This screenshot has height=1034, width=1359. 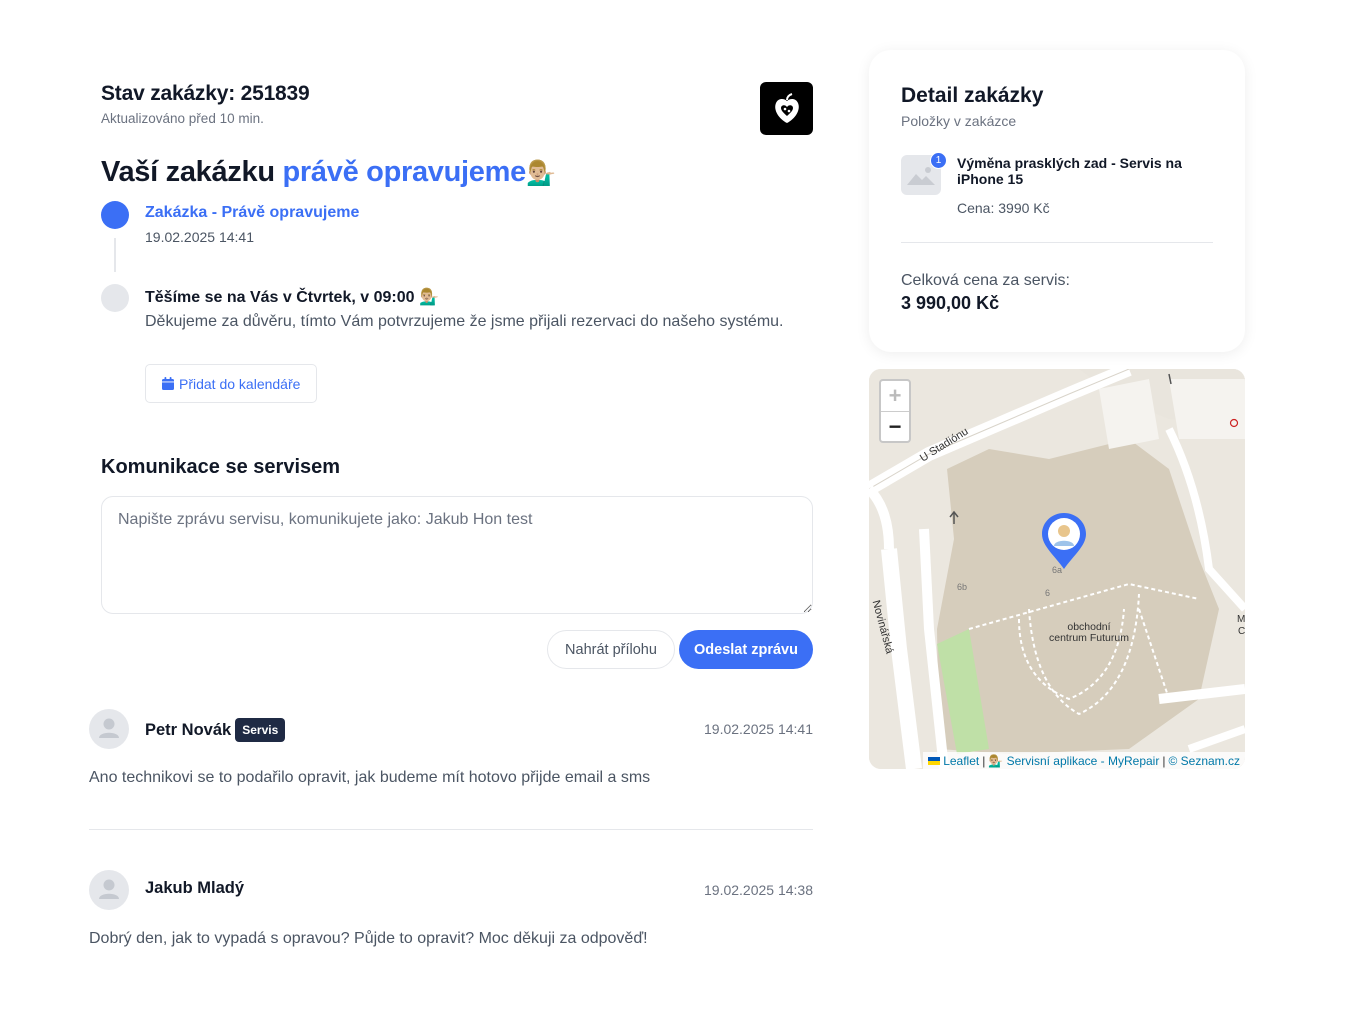 I want to click on message-date: 19.02.2025 14:41, so click(x=758, y=729).